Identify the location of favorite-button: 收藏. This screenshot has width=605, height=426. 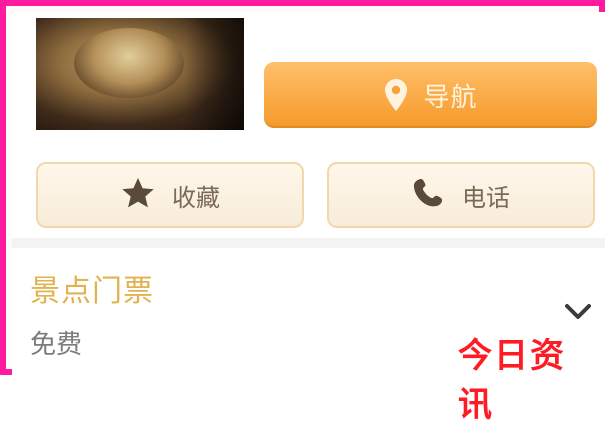
(170, 195).